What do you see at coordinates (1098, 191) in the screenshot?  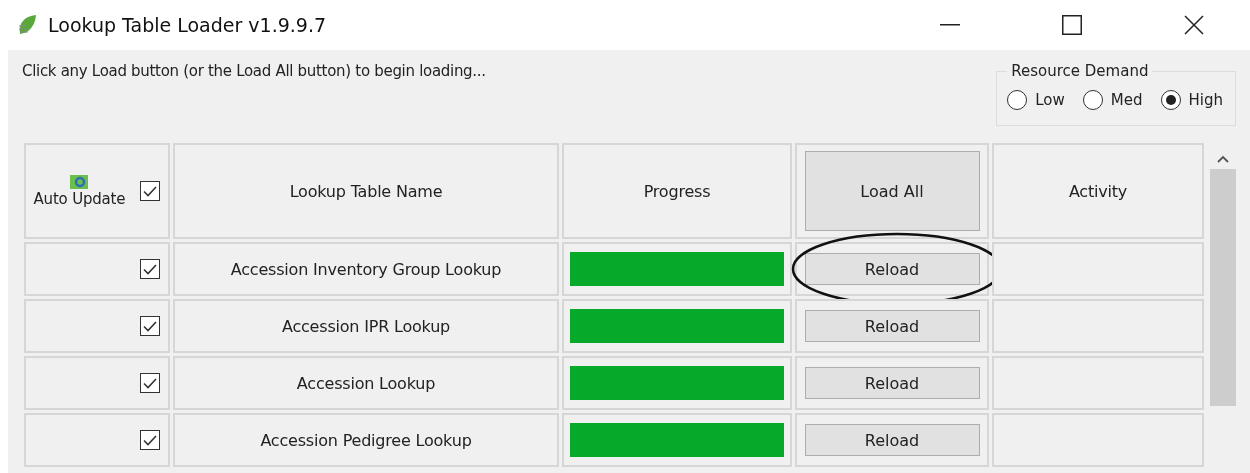 I see `column-header: Activity` at bounding box center [1098, 191].